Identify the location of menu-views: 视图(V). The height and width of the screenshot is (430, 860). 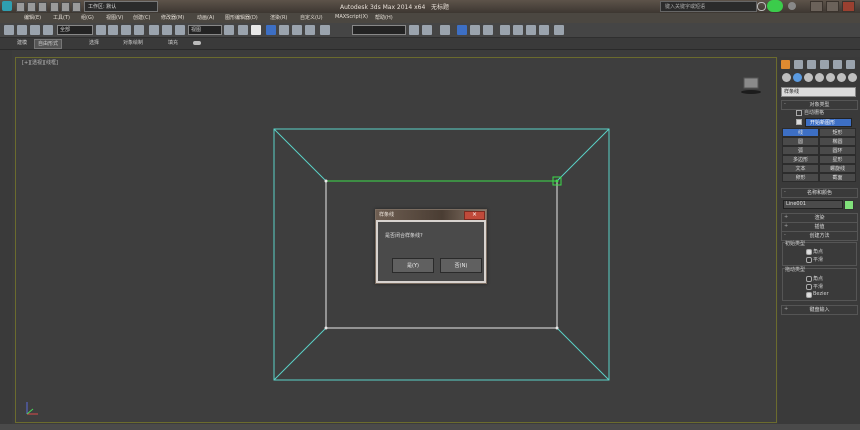
(114, 17).